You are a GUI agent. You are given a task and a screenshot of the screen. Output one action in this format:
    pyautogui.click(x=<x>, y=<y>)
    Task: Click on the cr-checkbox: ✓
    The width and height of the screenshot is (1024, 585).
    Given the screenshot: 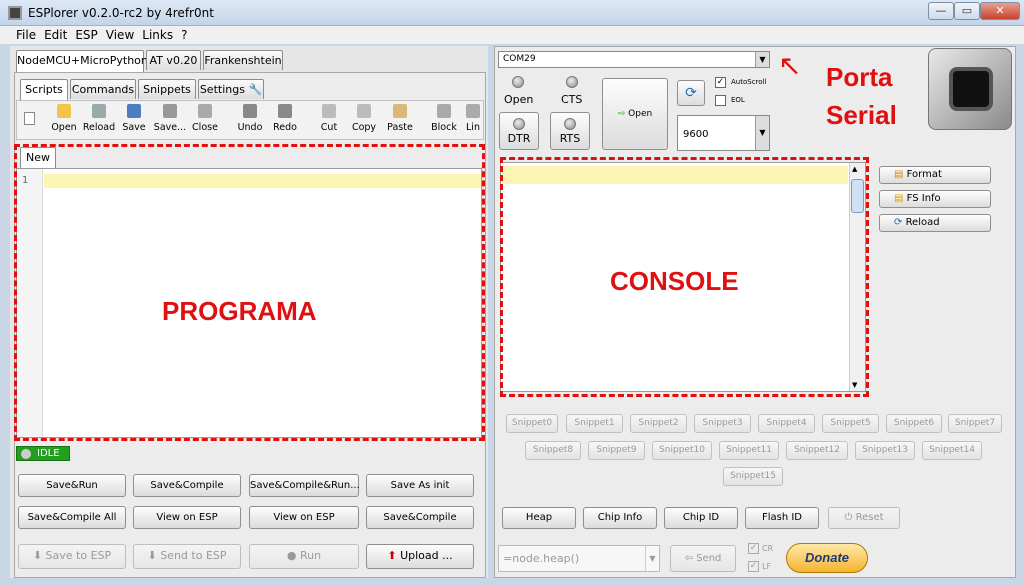 What is the action you would take?
    pyautogui.click(x=753, y=548)
    